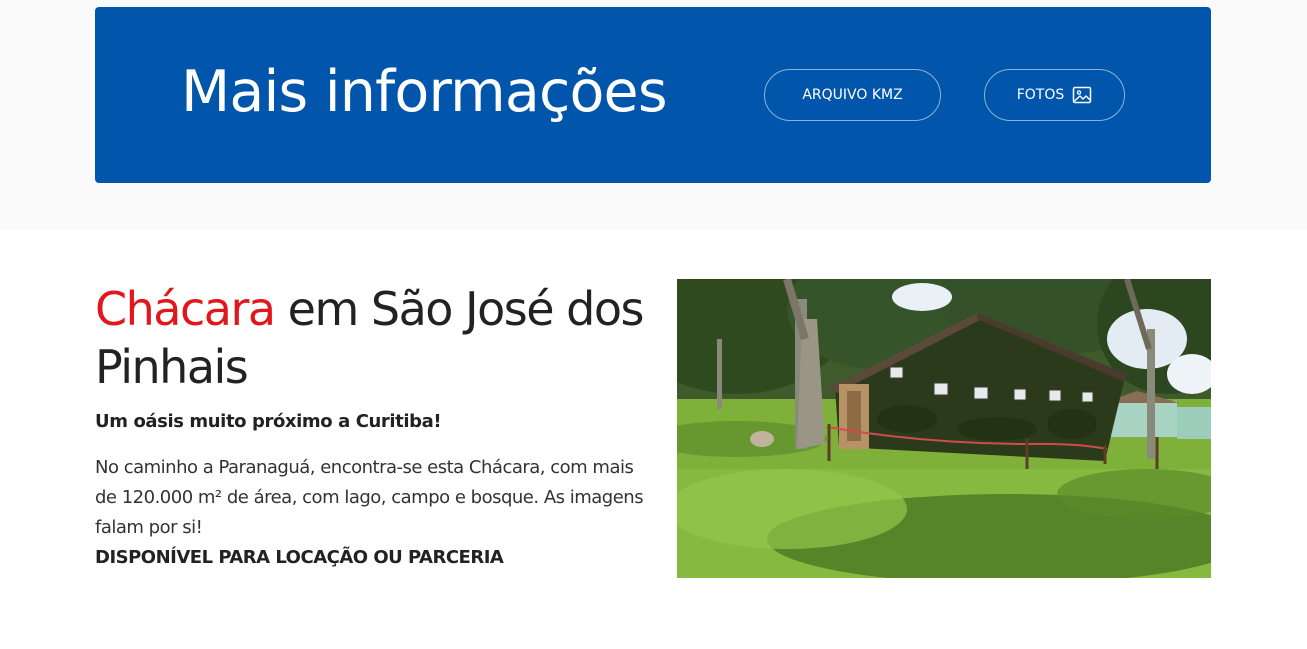  I want to click on property-subheading: Um oásis muito próximo a Curitiba!, so click(268, 421).